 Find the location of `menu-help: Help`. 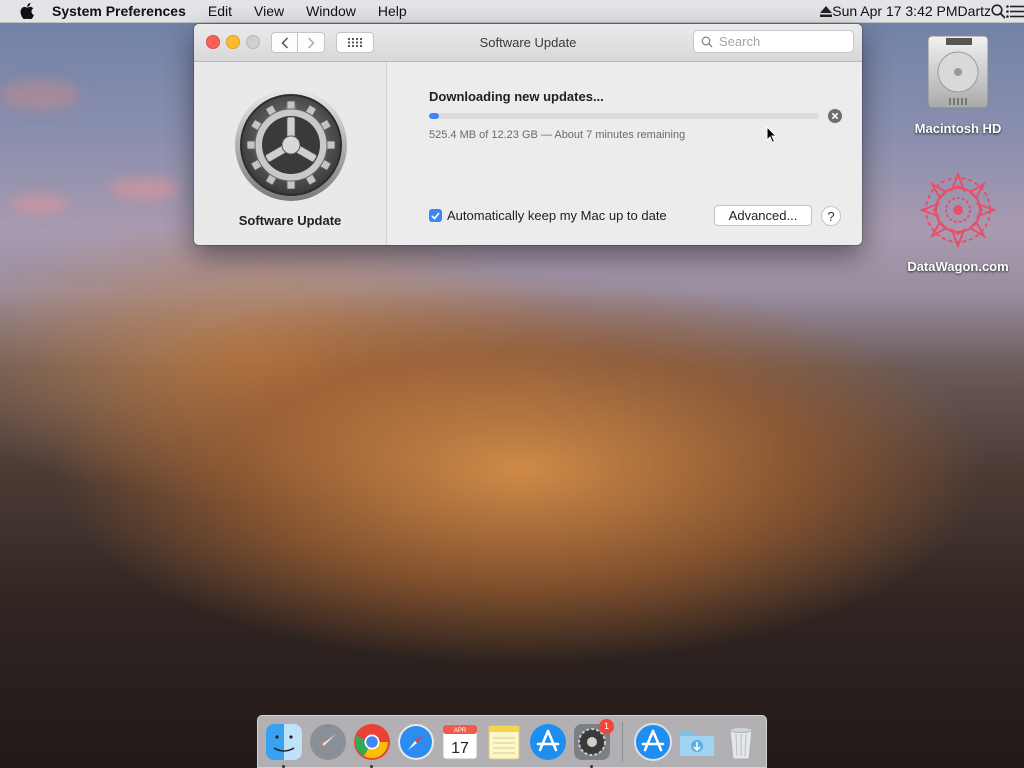

menu-help: Help is located at coordinates (392, 11).